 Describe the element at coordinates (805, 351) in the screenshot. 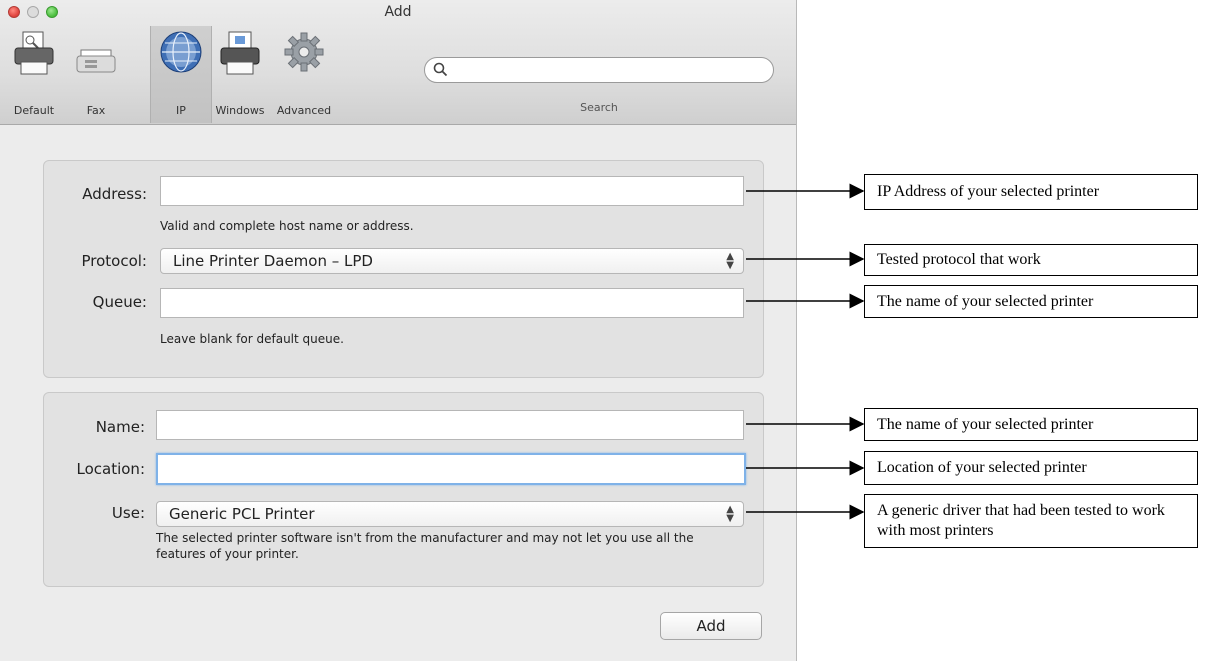

I see `annotation-arrows` at that location.